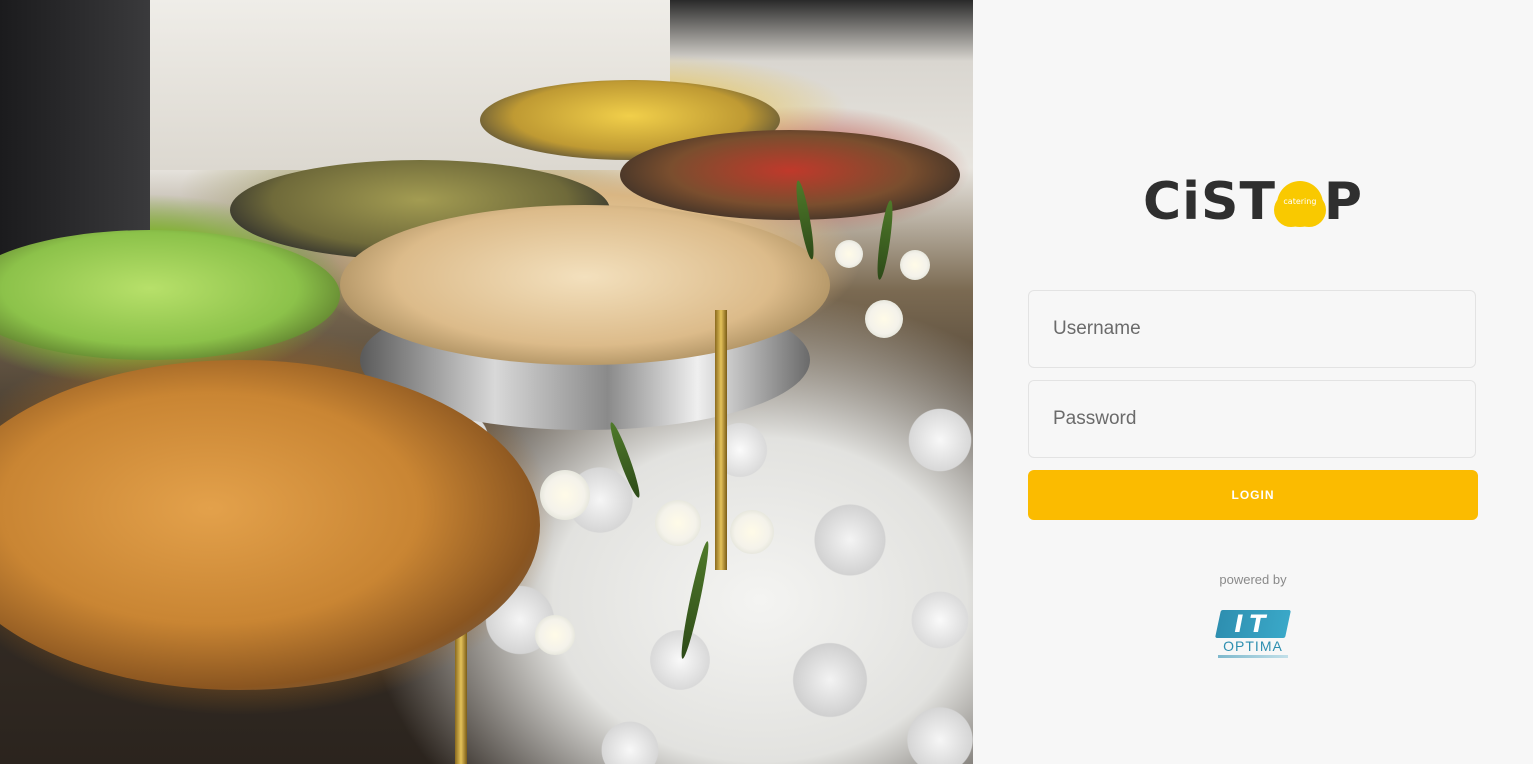 The image size is (1533, 764). What do you see at coordinates (1253, 495) in the screenshot?
I see `login-button: LOGIN` at bounding box center [1253, 495].